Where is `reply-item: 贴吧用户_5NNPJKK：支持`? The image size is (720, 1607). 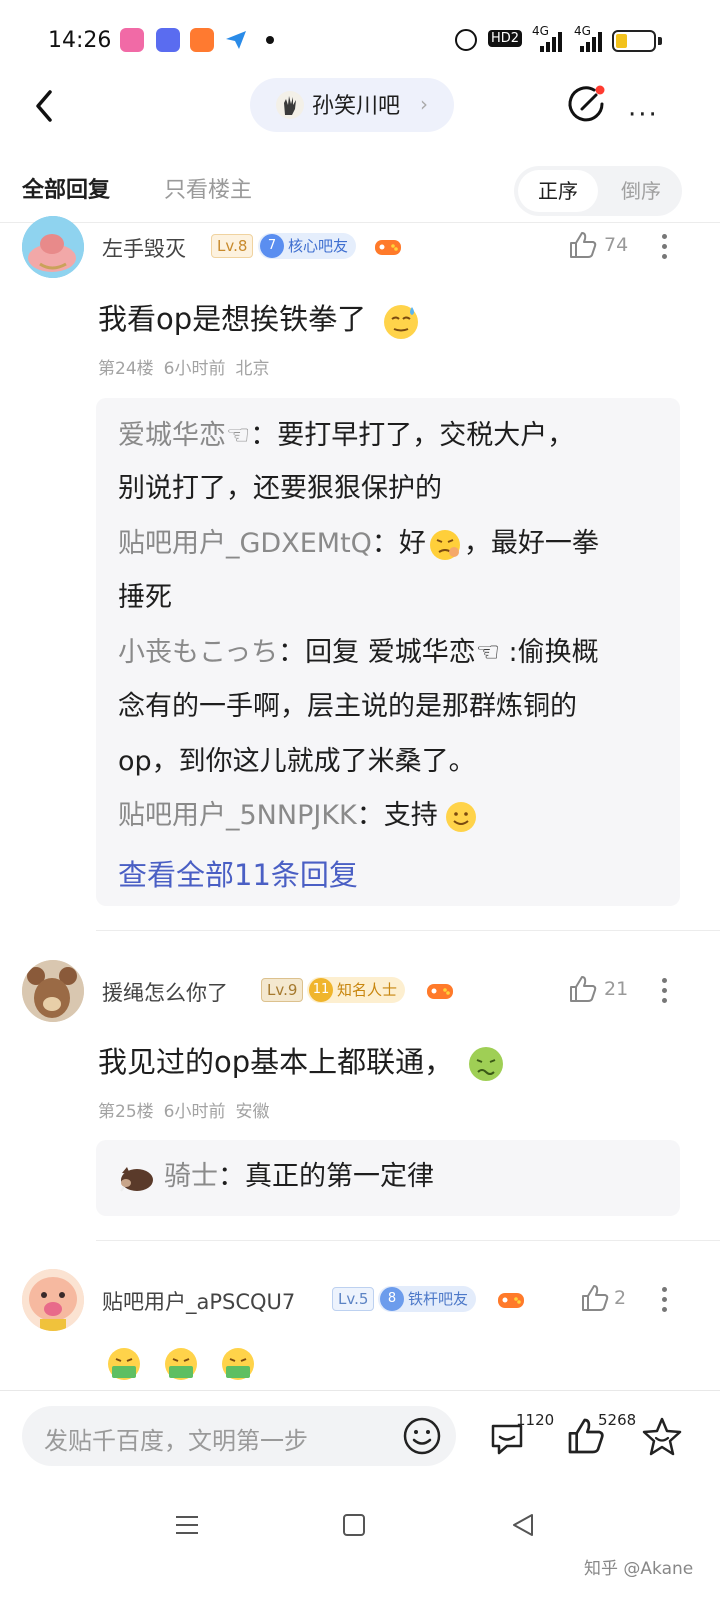
reply-item: 贴吧用户_5NNPJKK：支持 is located at coordinates (298, 816).